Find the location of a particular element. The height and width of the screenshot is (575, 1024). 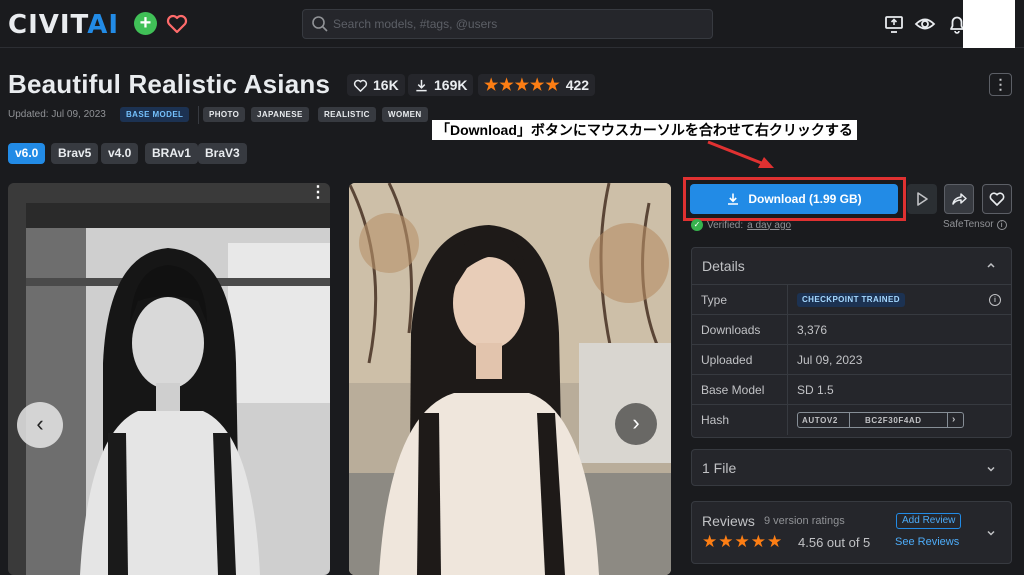

share-button is located at coordinates (959, 199).